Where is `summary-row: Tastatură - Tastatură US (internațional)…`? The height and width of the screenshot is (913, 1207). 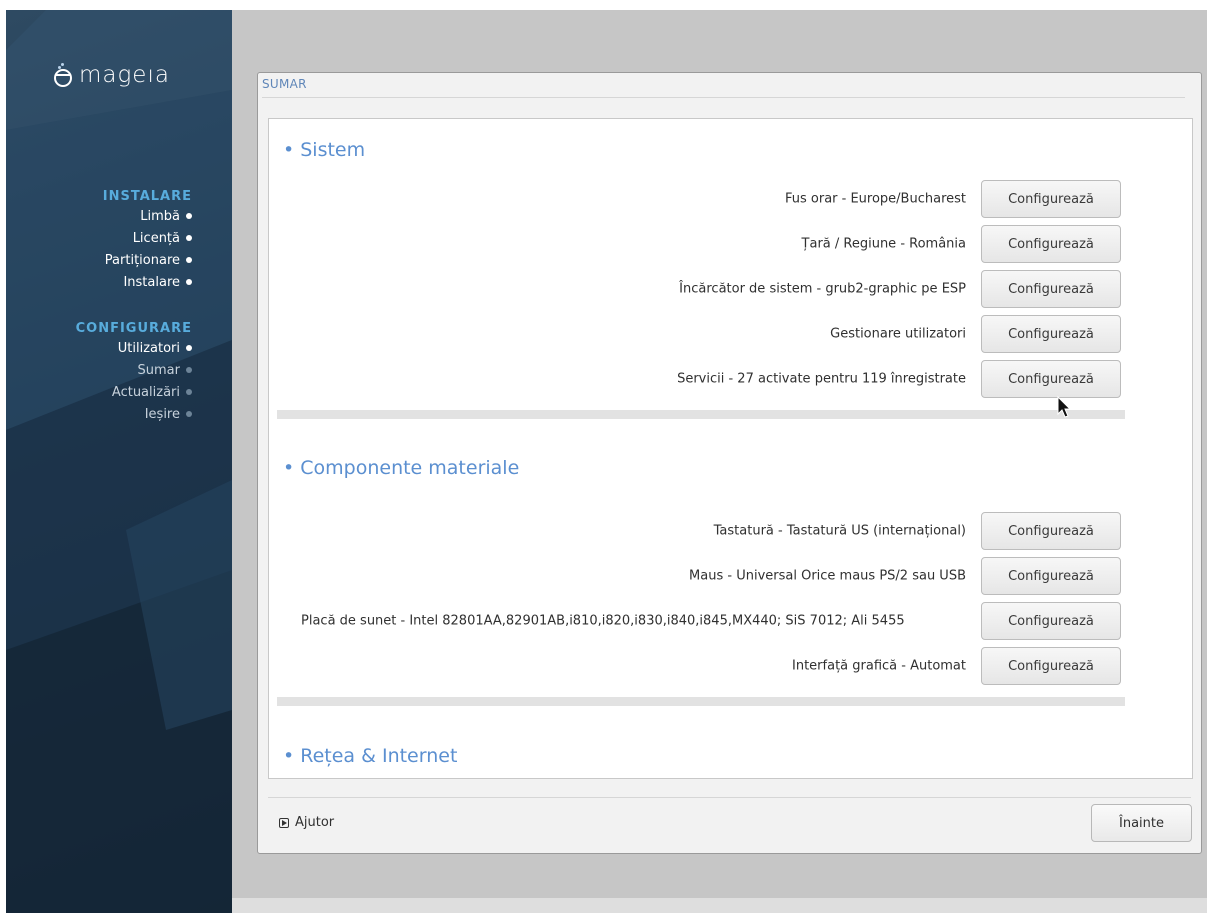
summary-row: Tastatură - Tastatură US (internațional)… is located at coordinates (701, 531).